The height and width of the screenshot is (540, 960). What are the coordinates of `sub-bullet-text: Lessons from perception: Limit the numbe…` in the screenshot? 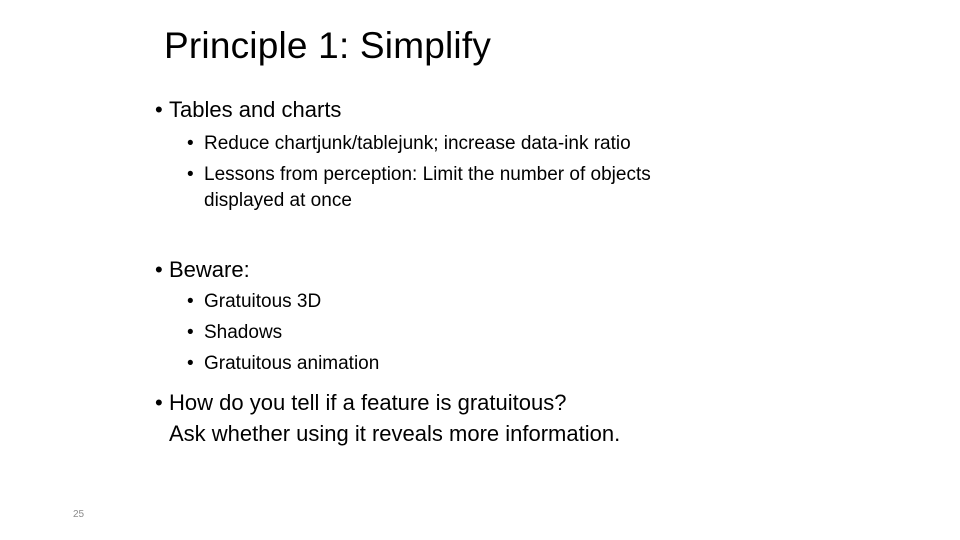 It's located at (427, 174).